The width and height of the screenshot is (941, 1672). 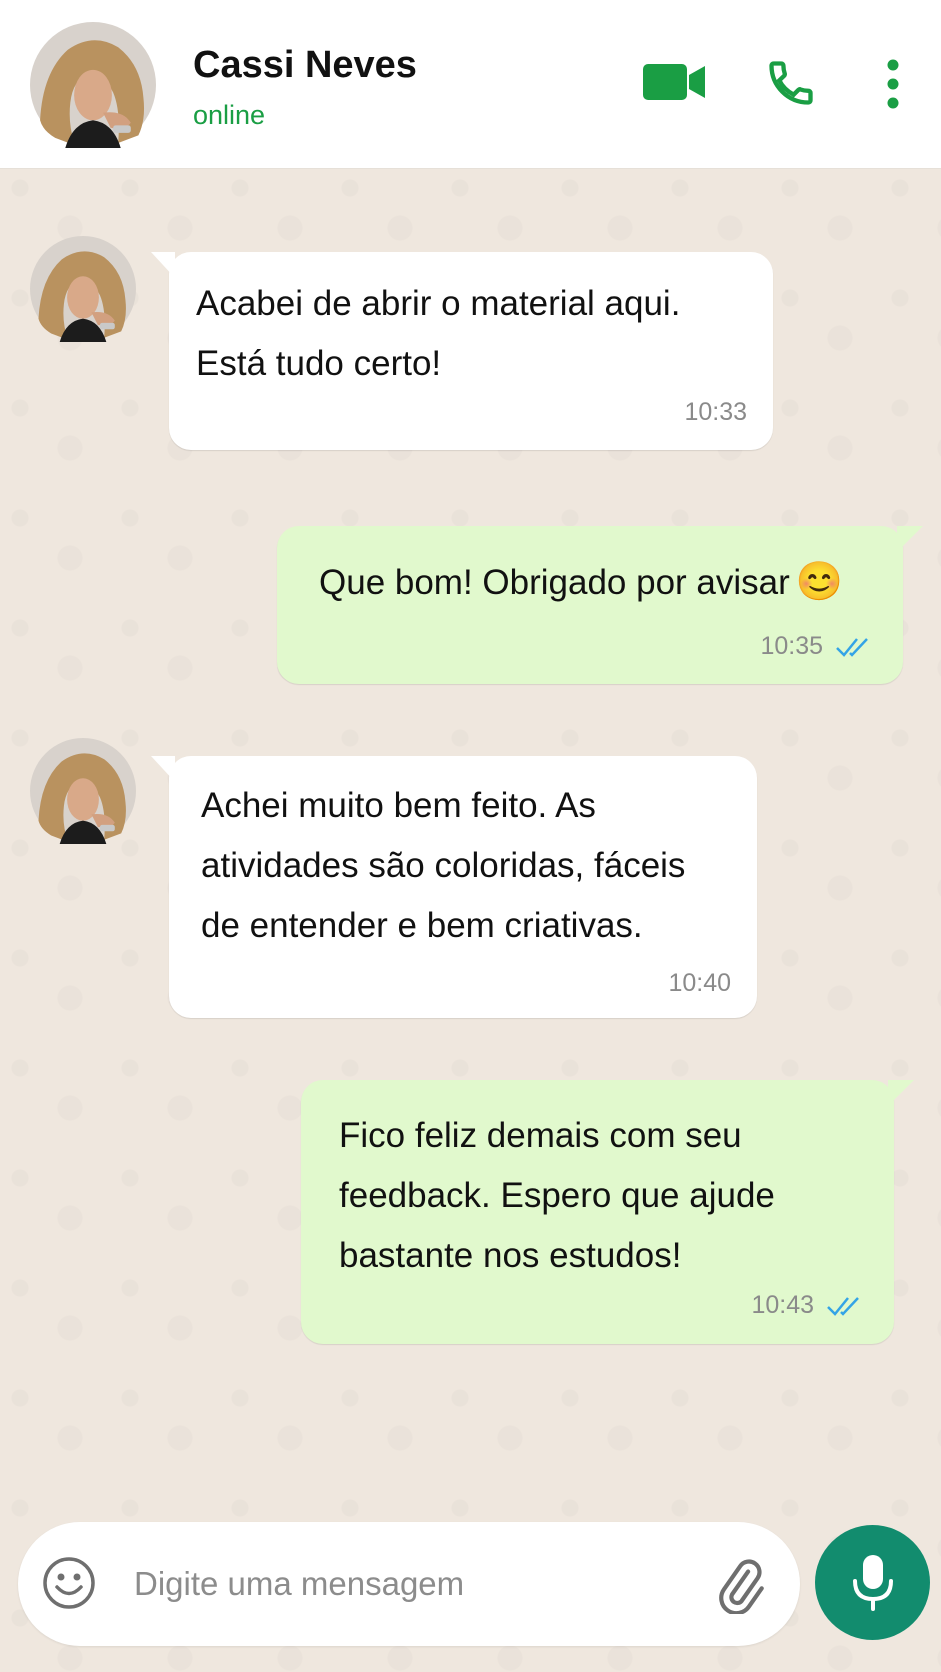 I want to click on message-text-line: atividades são coloridas, fáceis, so click(x=443, y=865).